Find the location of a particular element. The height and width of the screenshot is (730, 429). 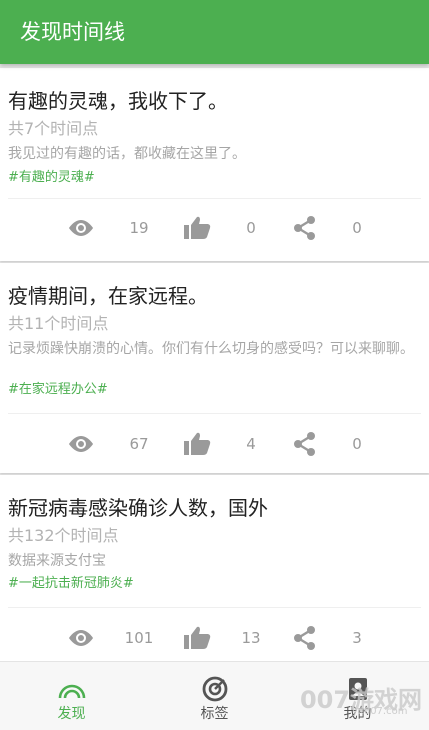

profile-icon is located at coordinates (358, 689).